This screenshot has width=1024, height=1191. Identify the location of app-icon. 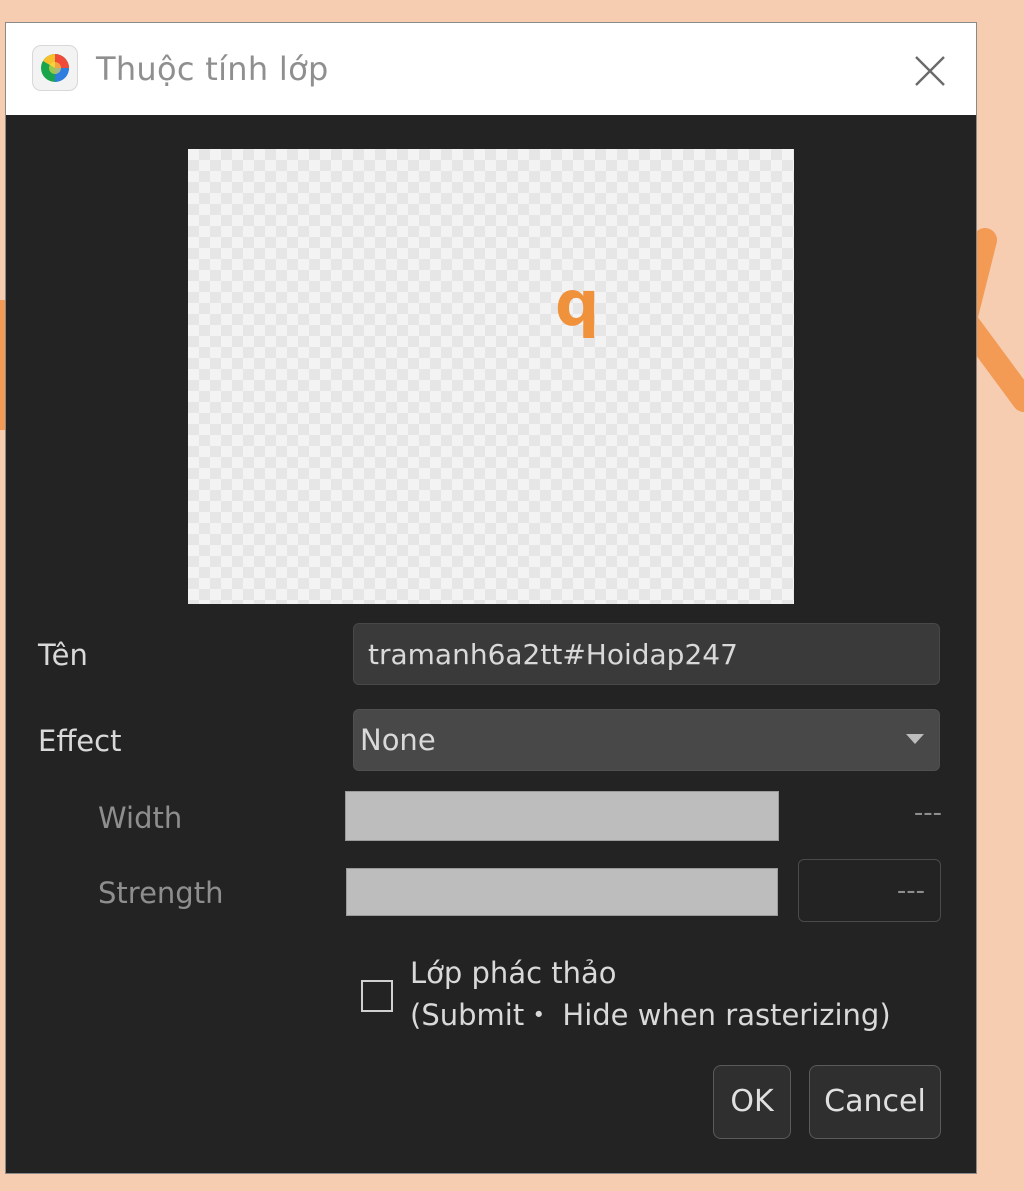
(55, 68).